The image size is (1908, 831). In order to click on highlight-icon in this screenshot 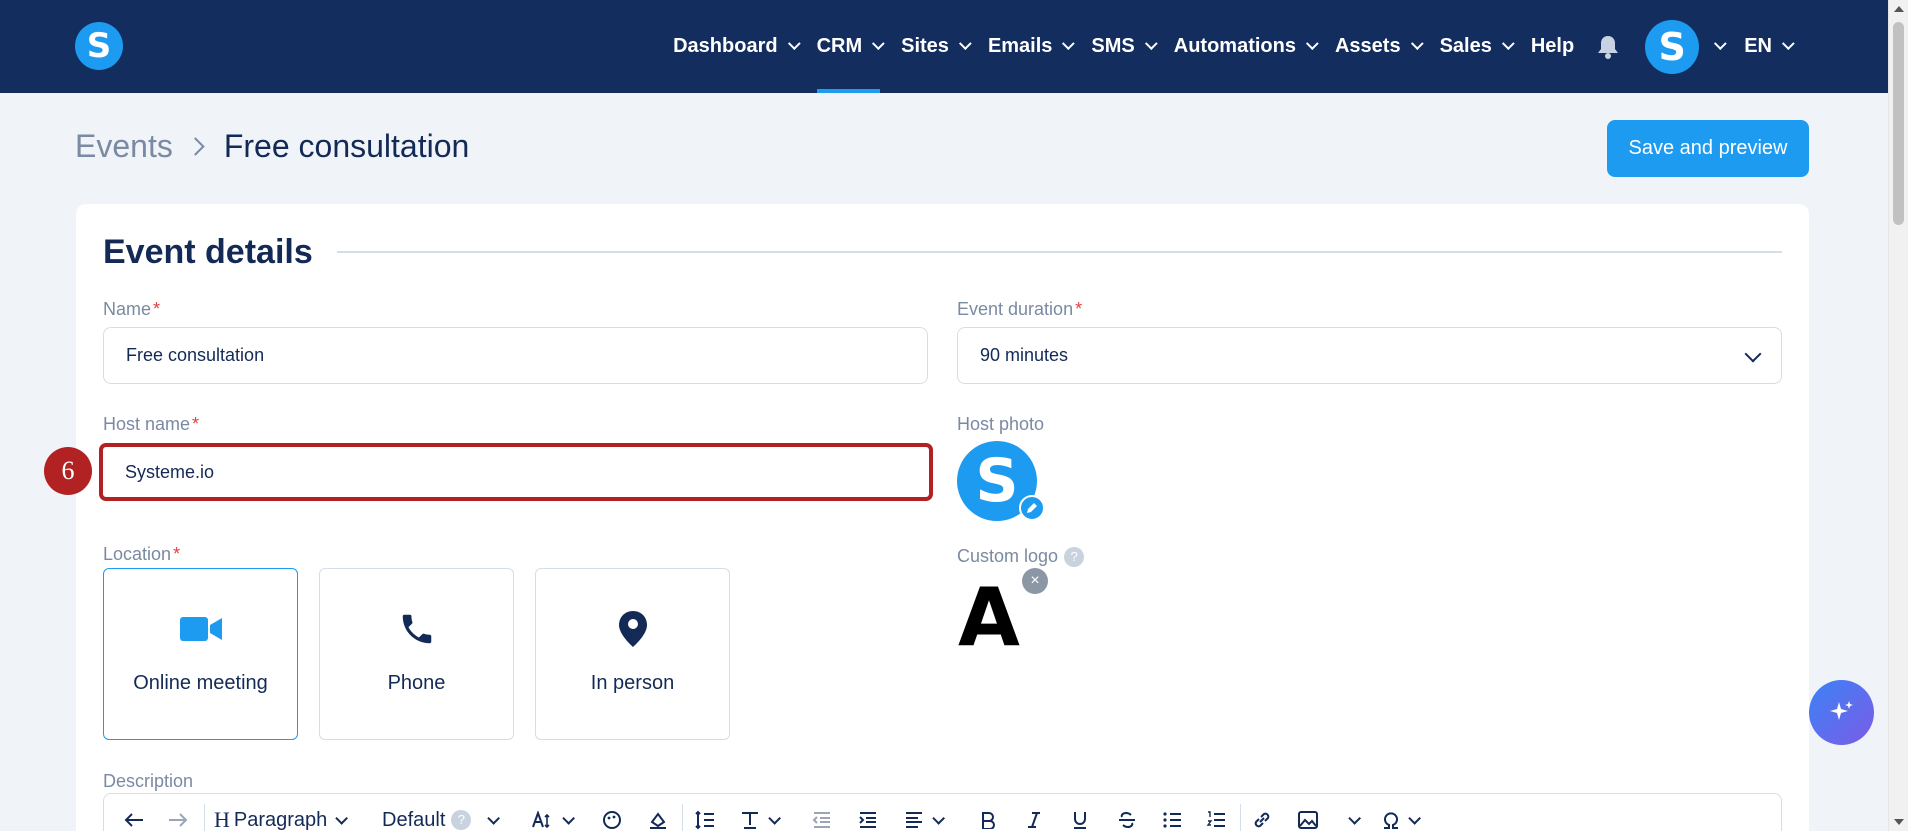, I will do `click(658, 819)`.